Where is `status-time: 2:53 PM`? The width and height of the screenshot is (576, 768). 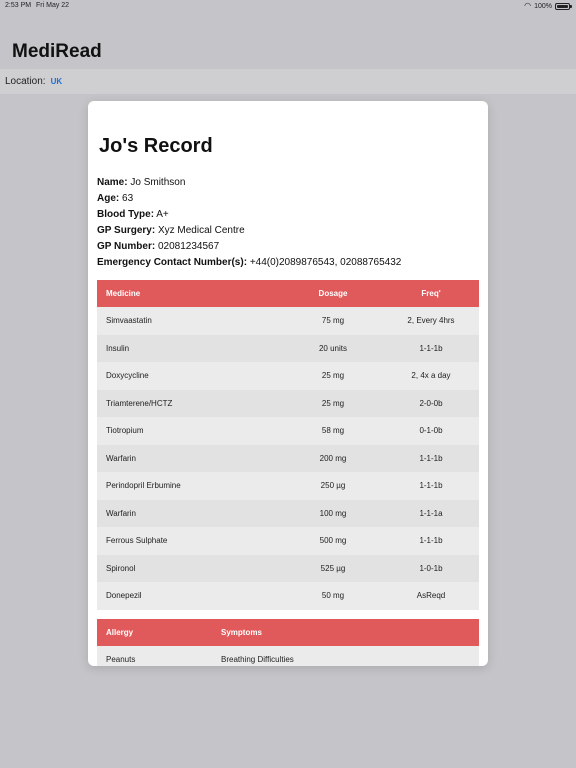
status-time: 2:53 PM is located at coordinates (18, 5).